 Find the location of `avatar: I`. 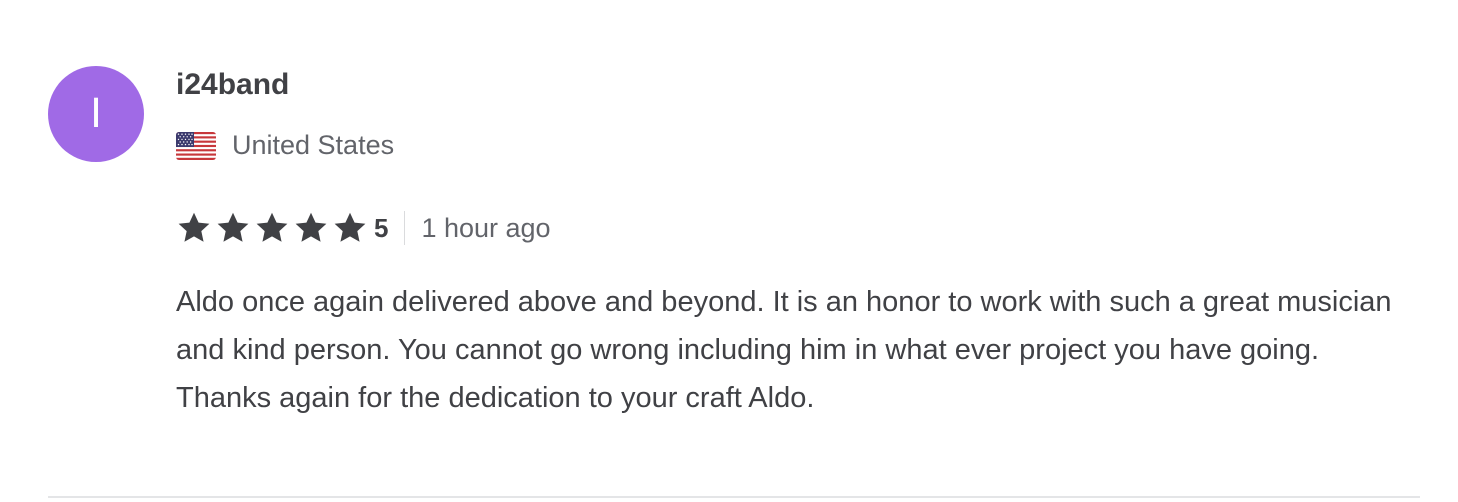

avatar: I is located at coordinates (96, 114).